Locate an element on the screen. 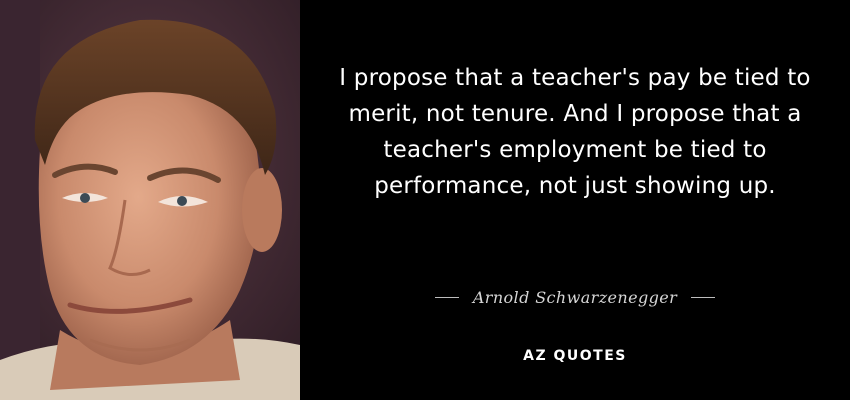  author-name: Arnold Schwarzenegger is located at coordinates (575, 297).